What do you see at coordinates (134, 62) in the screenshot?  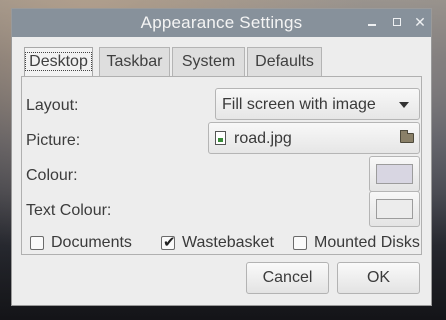 I see `tab-taskbar: Taskbar` at bounding box center [134, 62].